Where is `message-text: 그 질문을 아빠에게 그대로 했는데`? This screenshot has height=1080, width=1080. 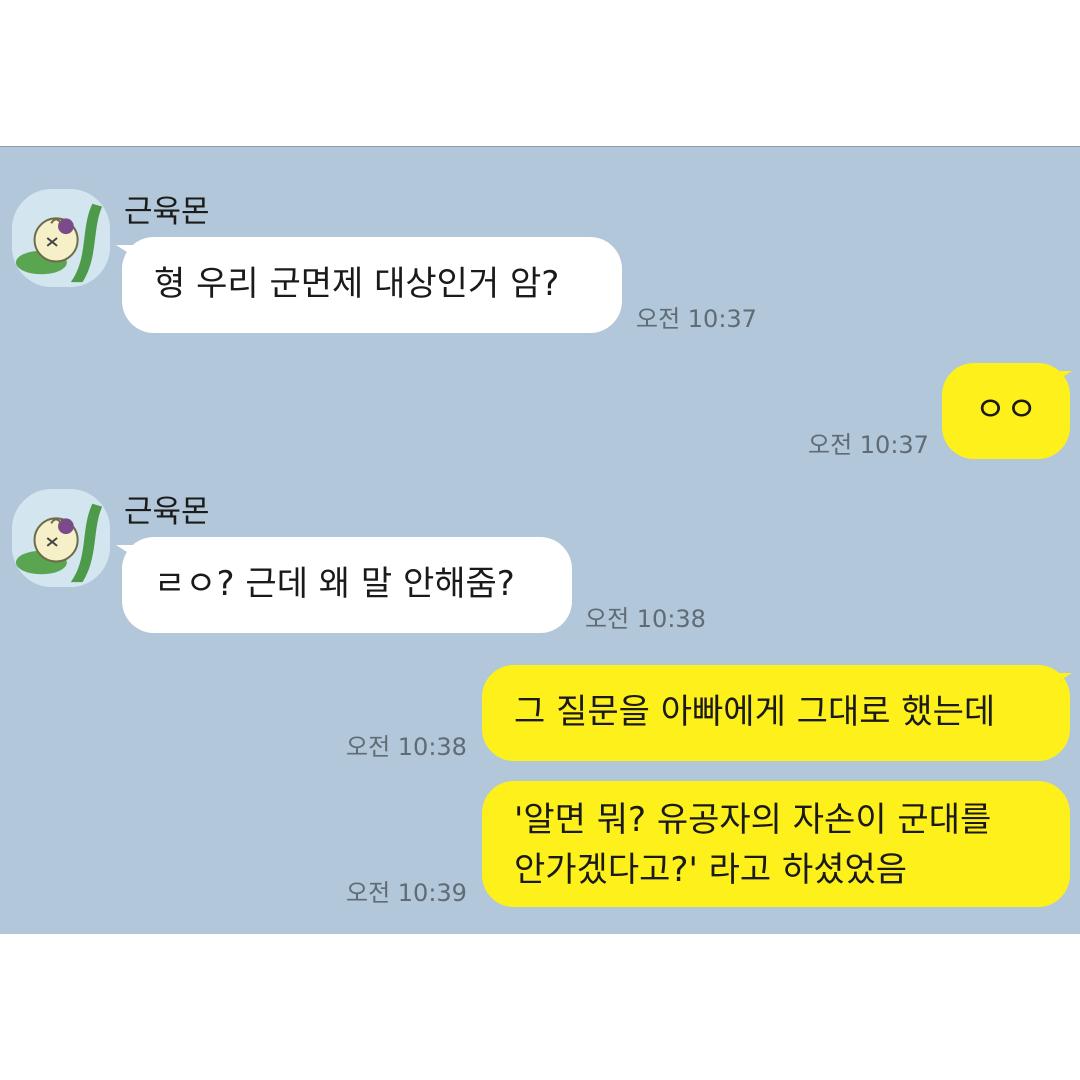
message-text: 그 질문을 아빠에게 그대로 했는데 is located at coordinates (755, 712).